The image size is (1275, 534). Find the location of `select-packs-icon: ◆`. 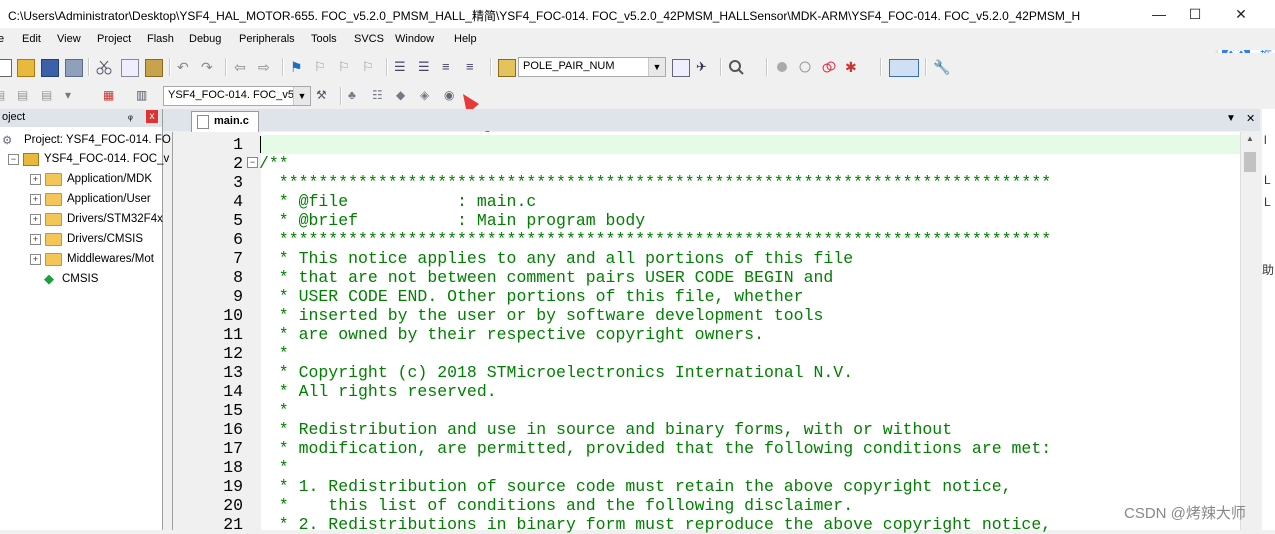

select-packs-icon: ◆ is located at coordinates (404, 96).